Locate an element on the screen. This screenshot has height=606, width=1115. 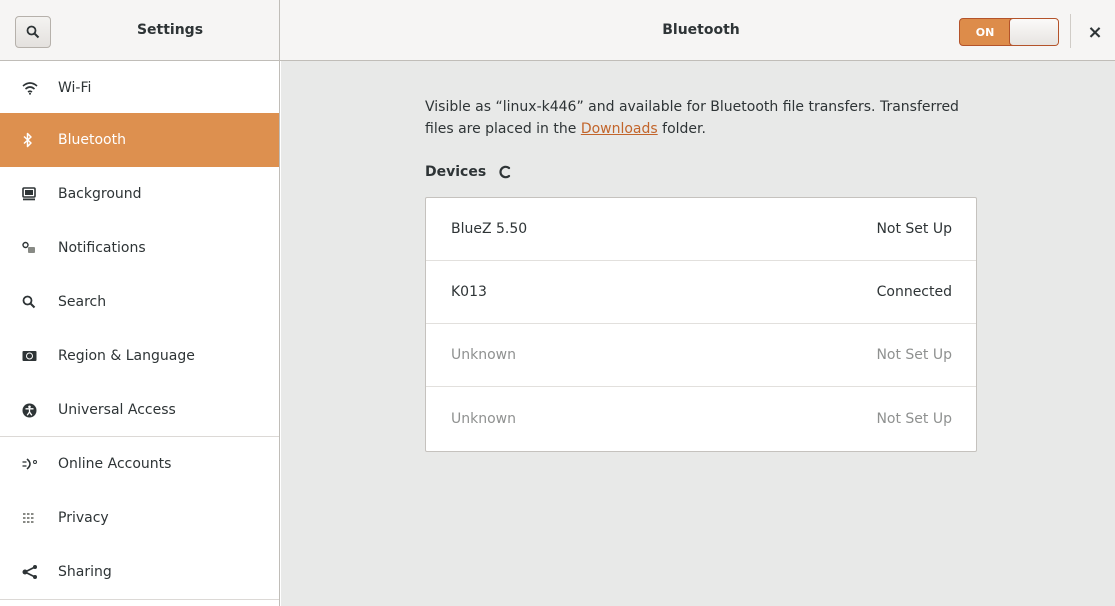
sidebar-item-label: Sharing is located at coordinates (85, 572).